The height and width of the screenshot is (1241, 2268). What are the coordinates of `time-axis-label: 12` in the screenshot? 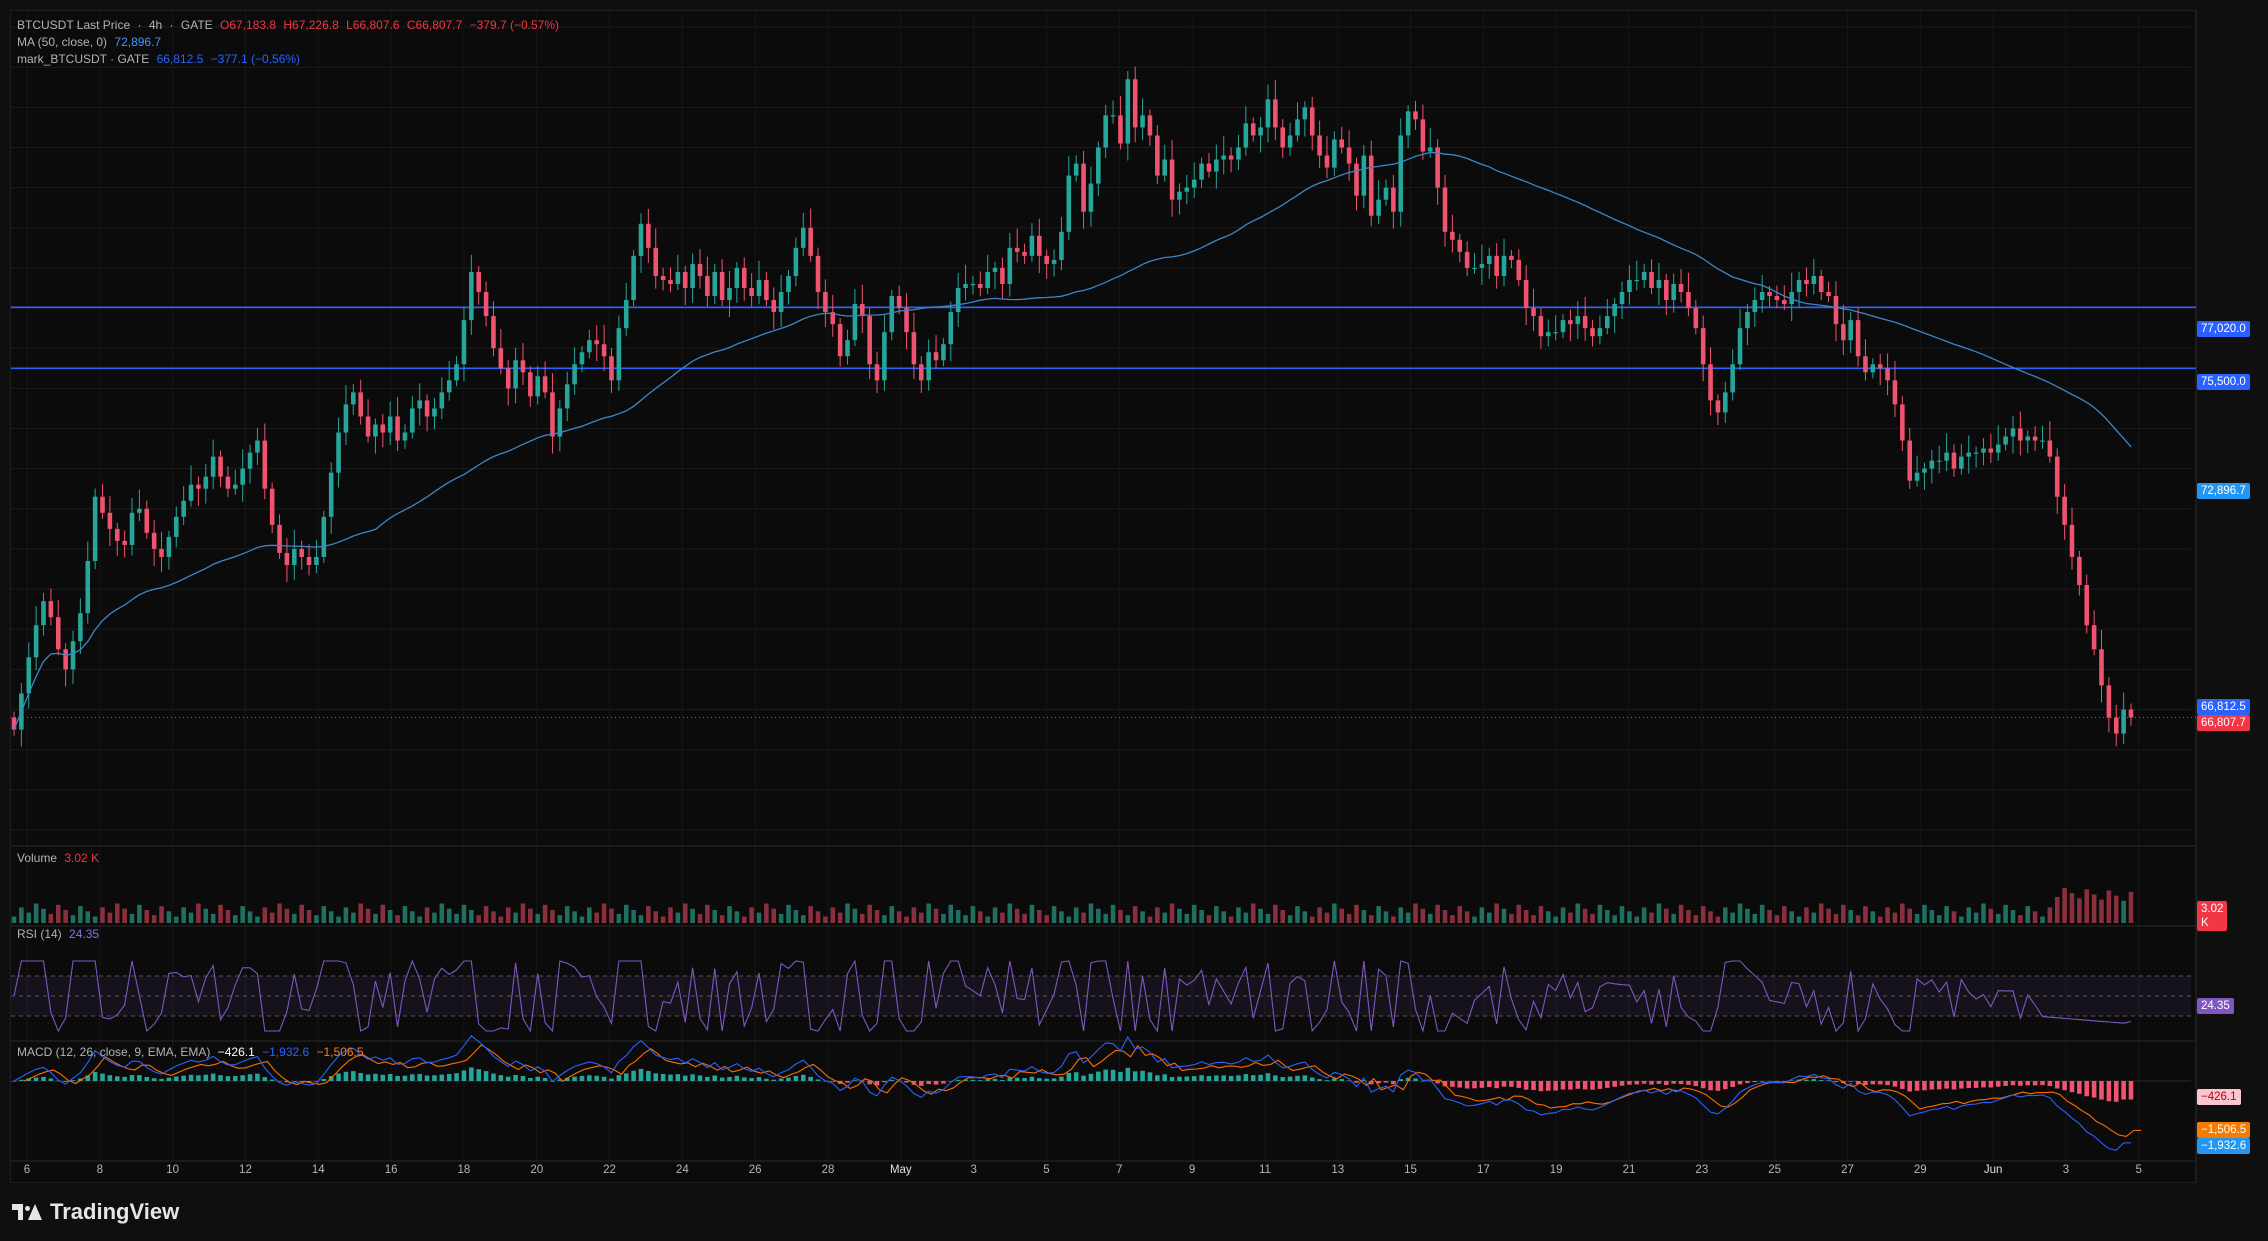 It's located at (245, 1170).